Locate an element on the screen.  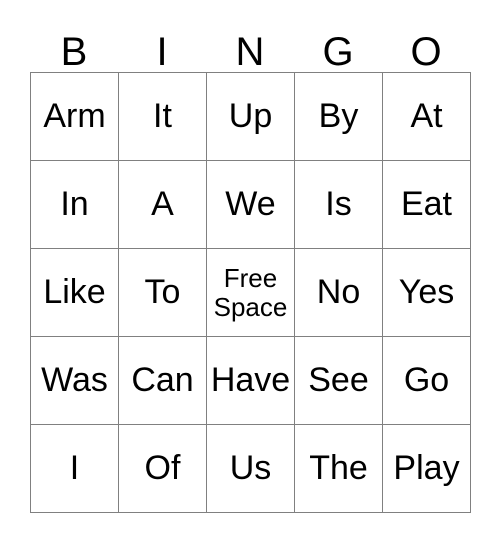
bingo-cell: Have is located at coordinates (251, 381).